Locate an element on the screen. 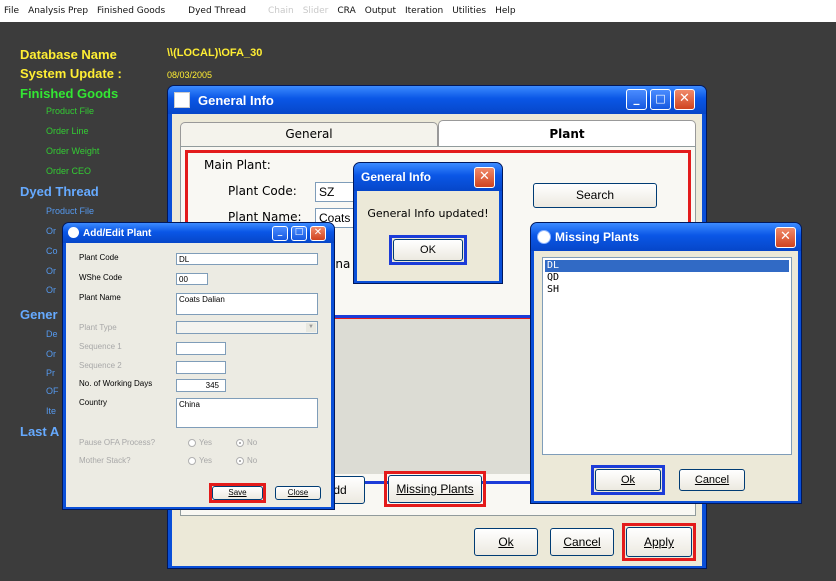  plant-code-field: DL is located at coordinates (247, 259).